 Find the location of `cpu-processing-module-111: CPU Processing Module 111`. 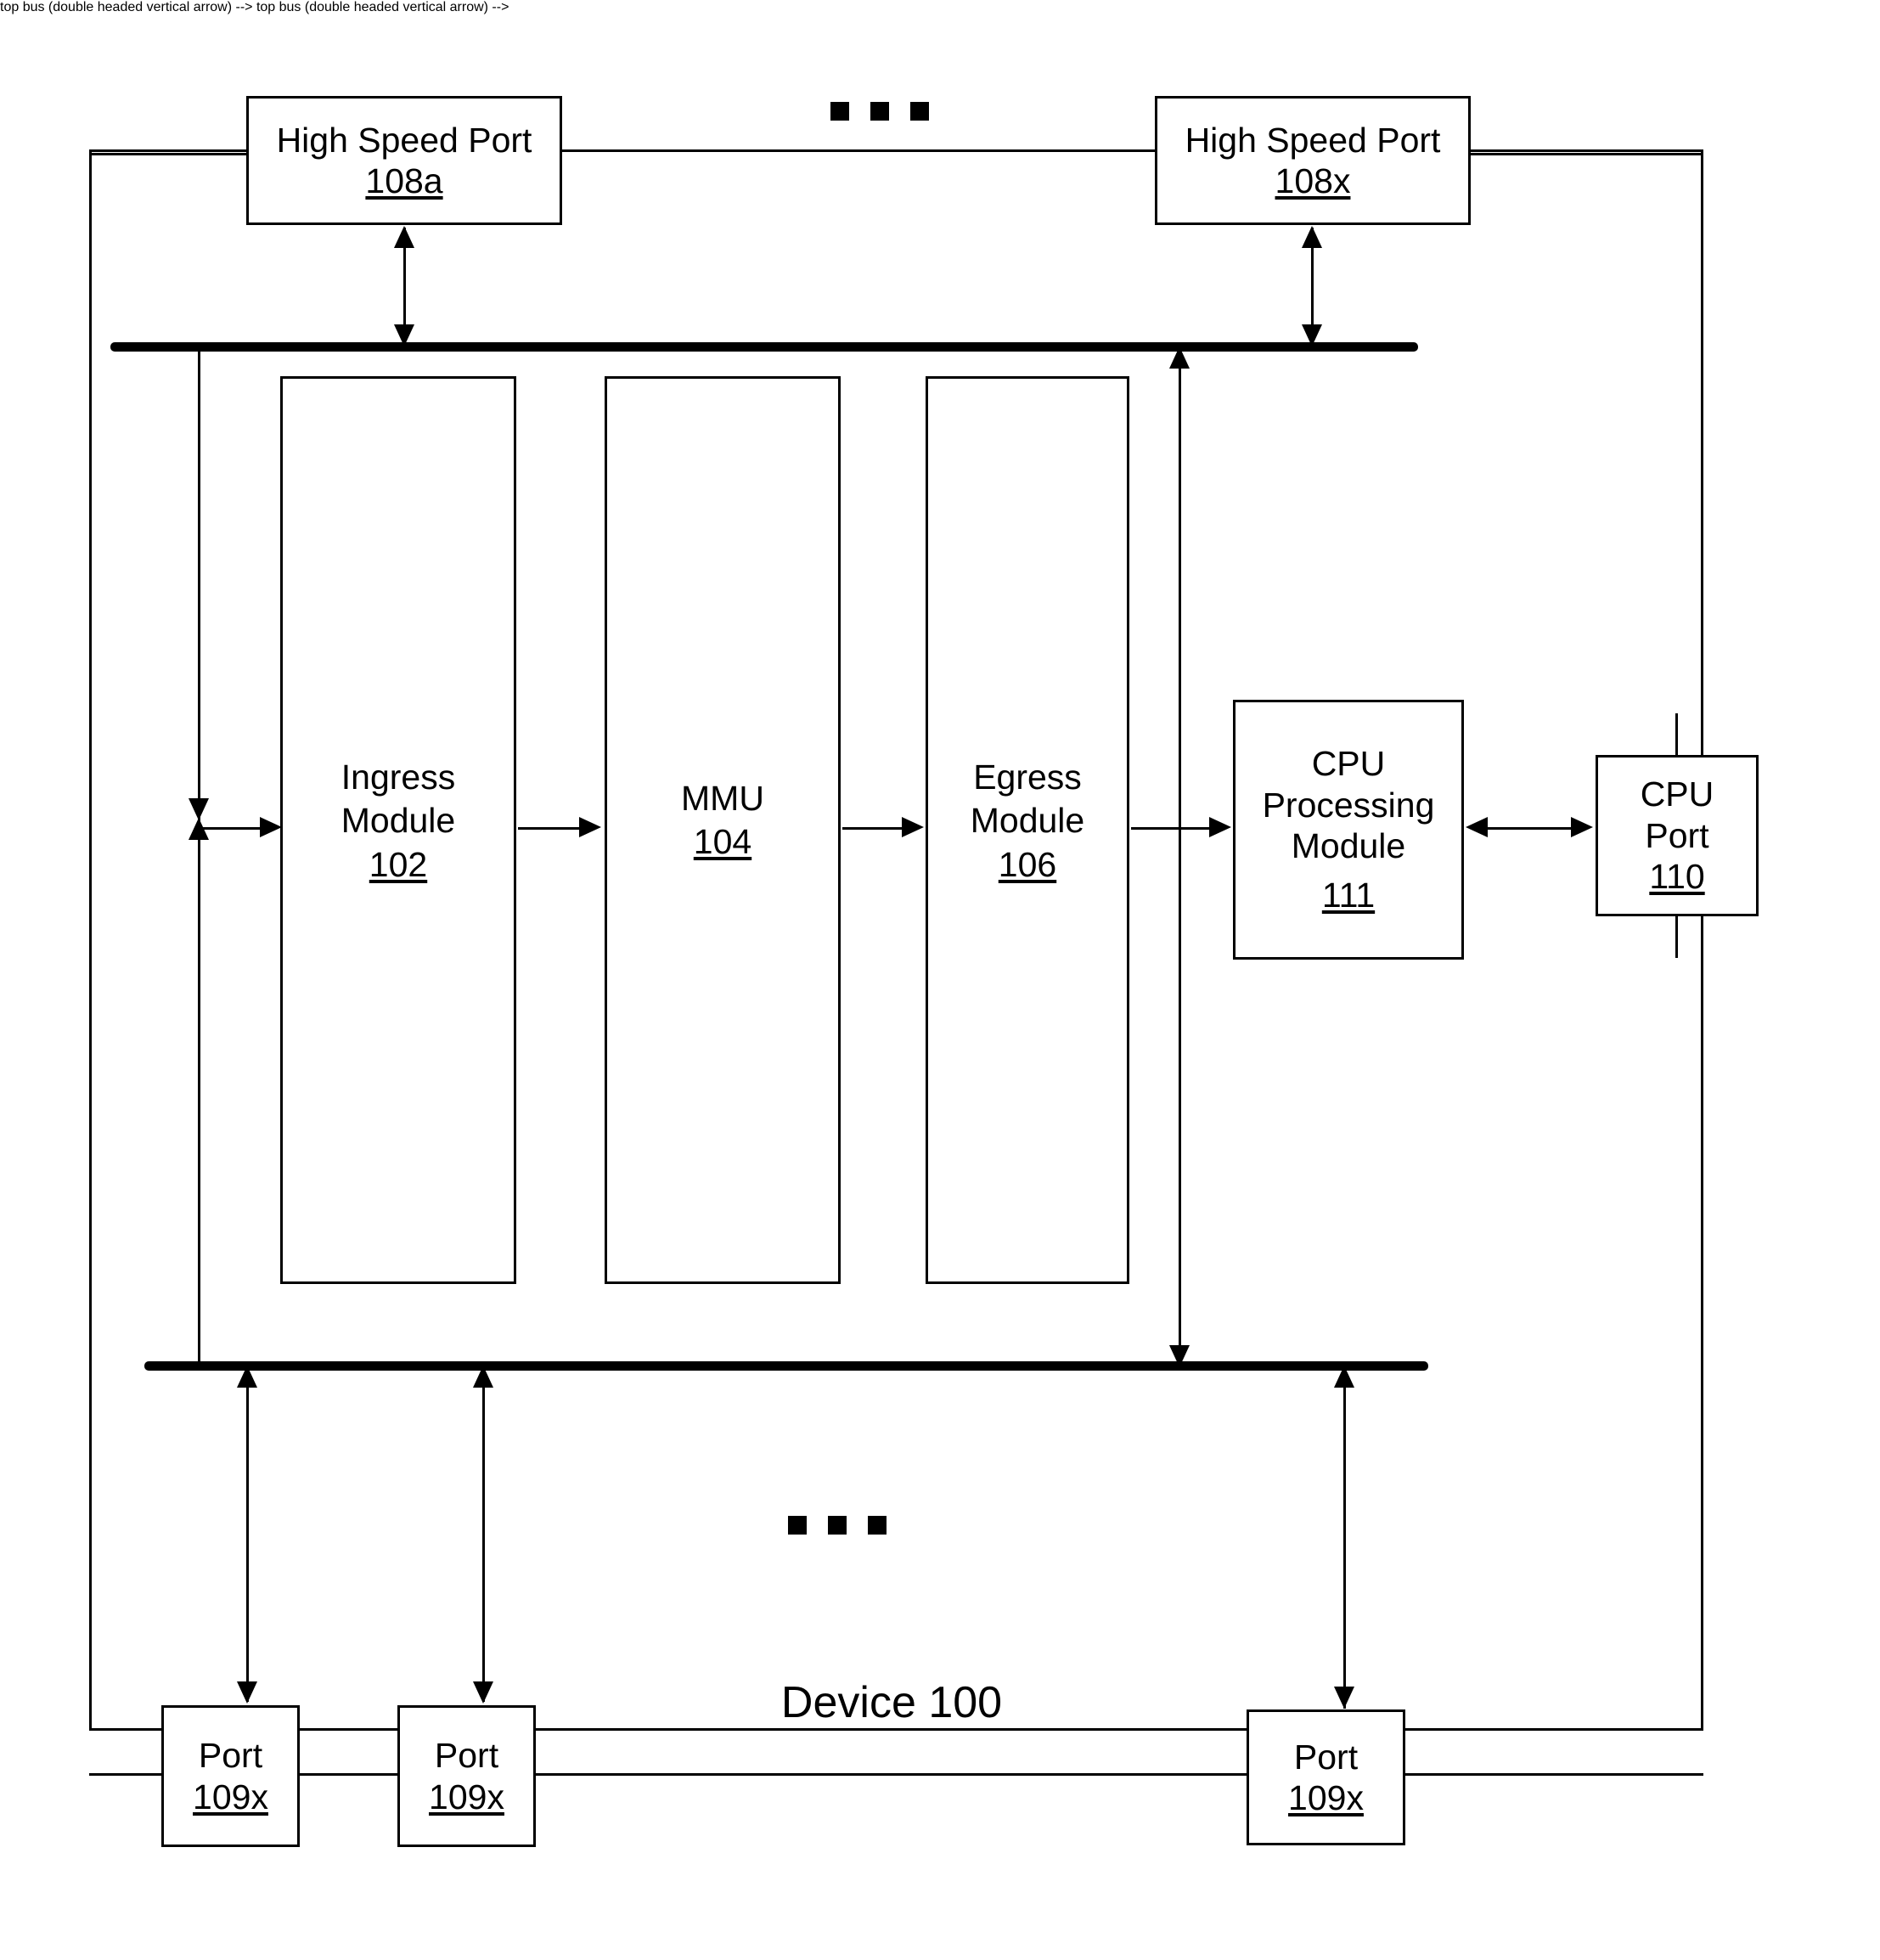

cpu-processing-module-111: CPU Processing Module 111 is located at coordinates (1348, 830).